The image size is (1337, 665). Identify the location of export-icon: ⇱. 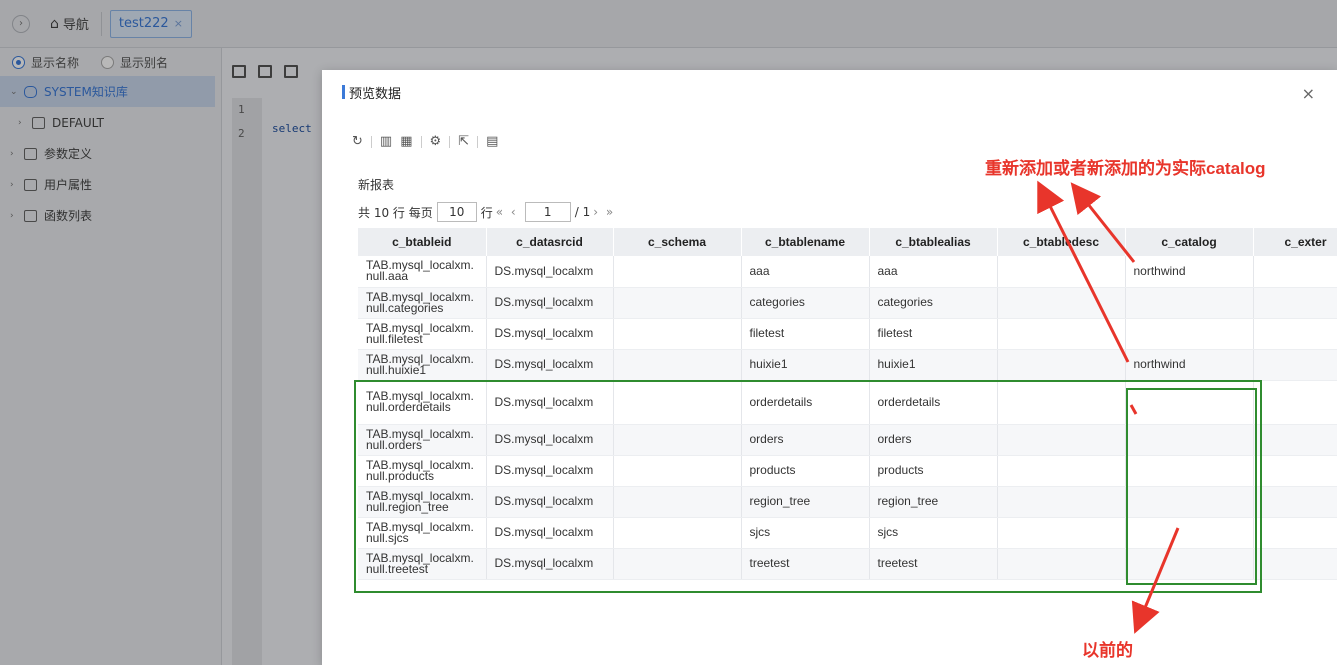
(463, 141).